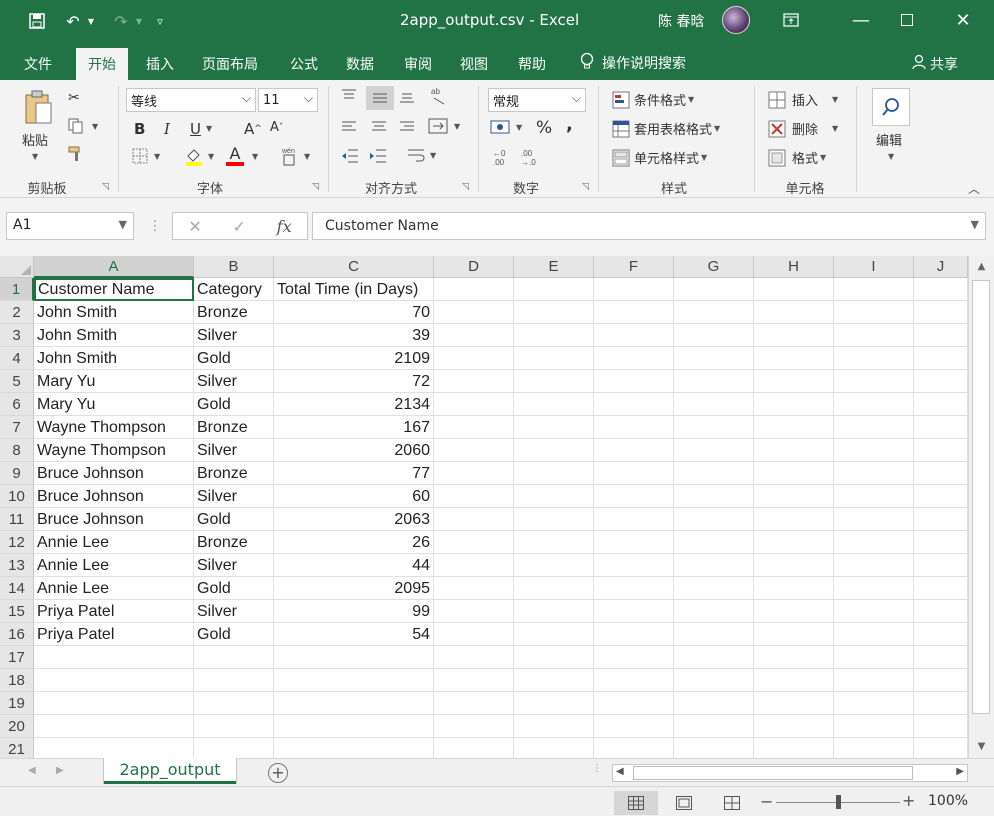 This screenshot has height=816, width=994. Describe the element at coordinates (17, 657) in the screenshot. I see `row-header: 17` at that location.